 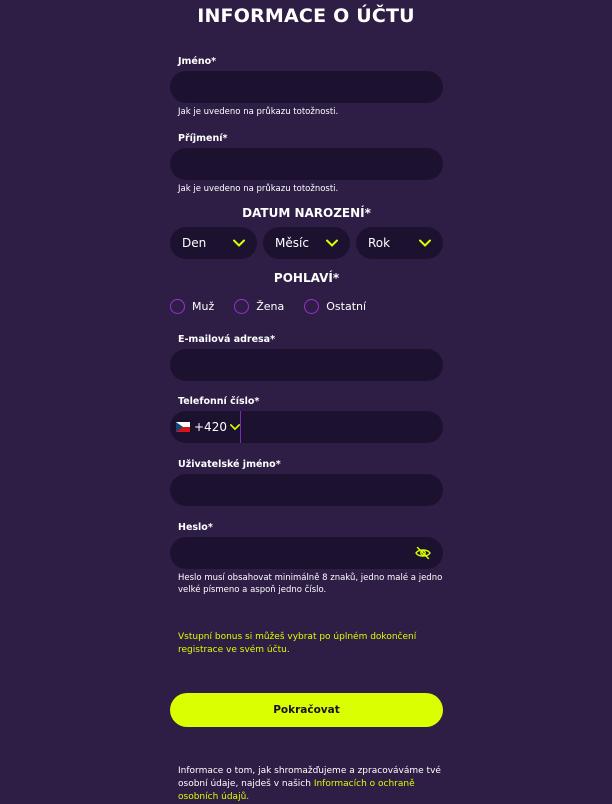 I want to click on privacy-link-continued: osobních údajů., so click(x=213, y=797).